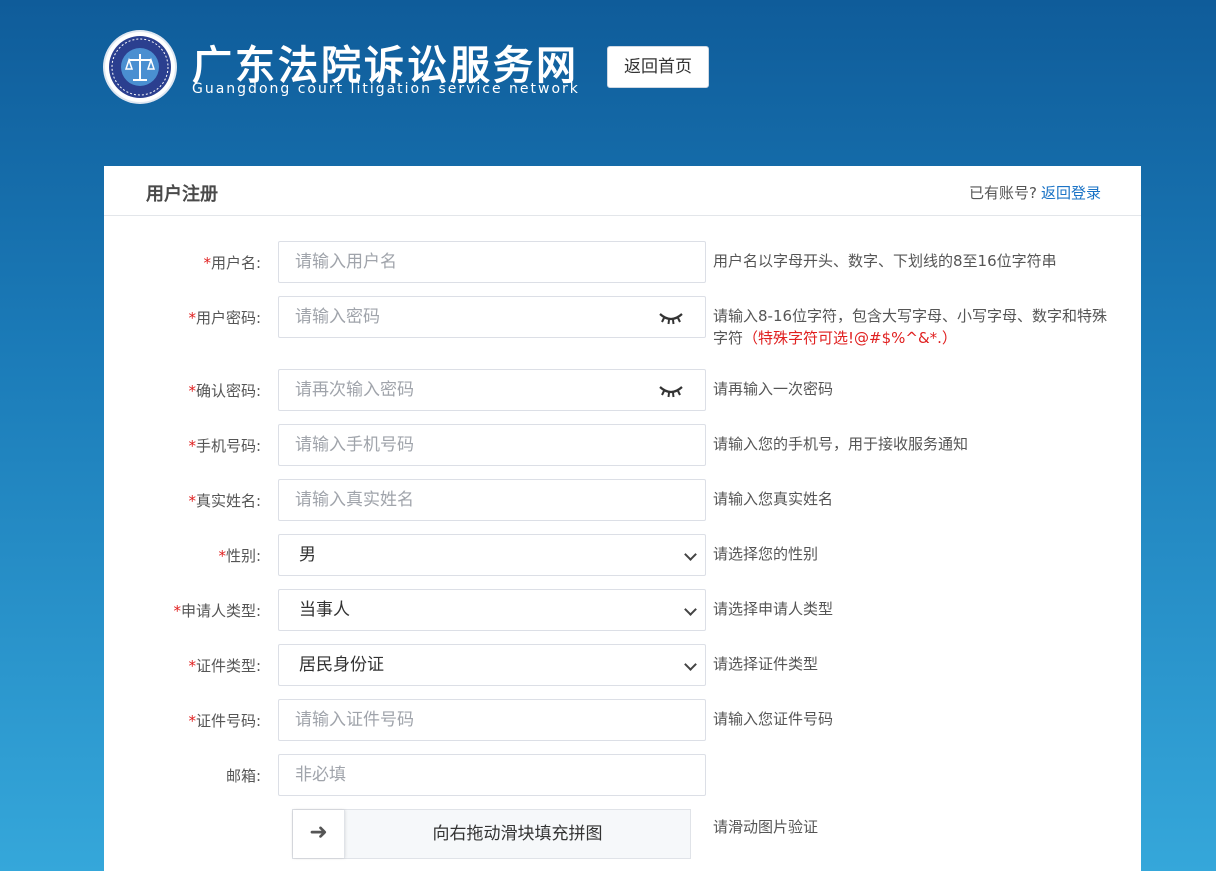 Image resolution: width=1216 pixels, height=871 pixels. What do you see at coordinates (337, 317) in the screenshot?
I see `password-placeholder: 请输入密码` at bounding box center [337, 317].